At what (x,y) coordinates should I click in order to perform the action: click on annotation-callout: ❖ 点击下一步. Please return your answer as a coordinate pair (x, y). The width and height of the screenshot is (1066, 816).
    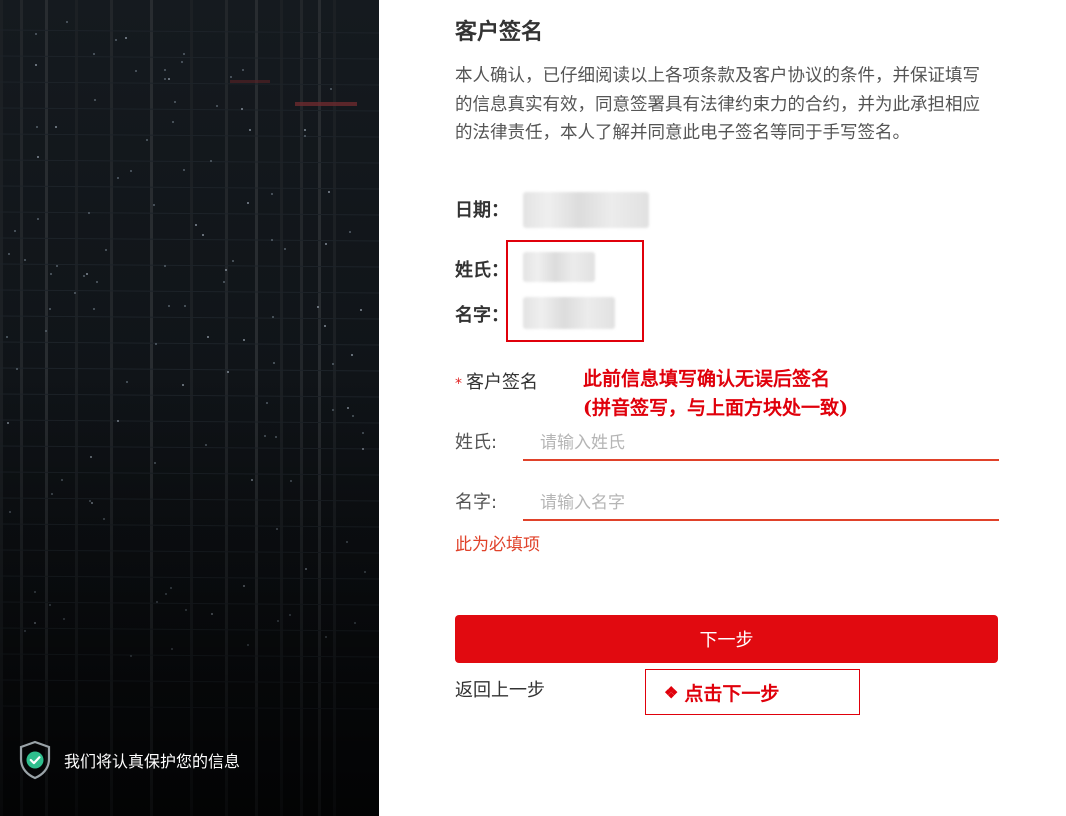
    Looking at the image, I should click on (752, 692).